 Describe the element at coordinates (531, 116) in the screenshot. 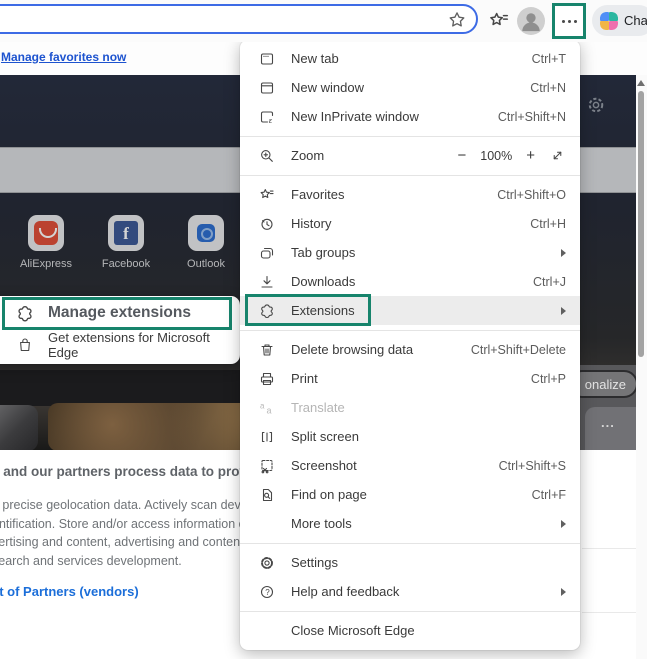

I see `menu-item-shortcut: Ctrl+Shift+N` at that location.